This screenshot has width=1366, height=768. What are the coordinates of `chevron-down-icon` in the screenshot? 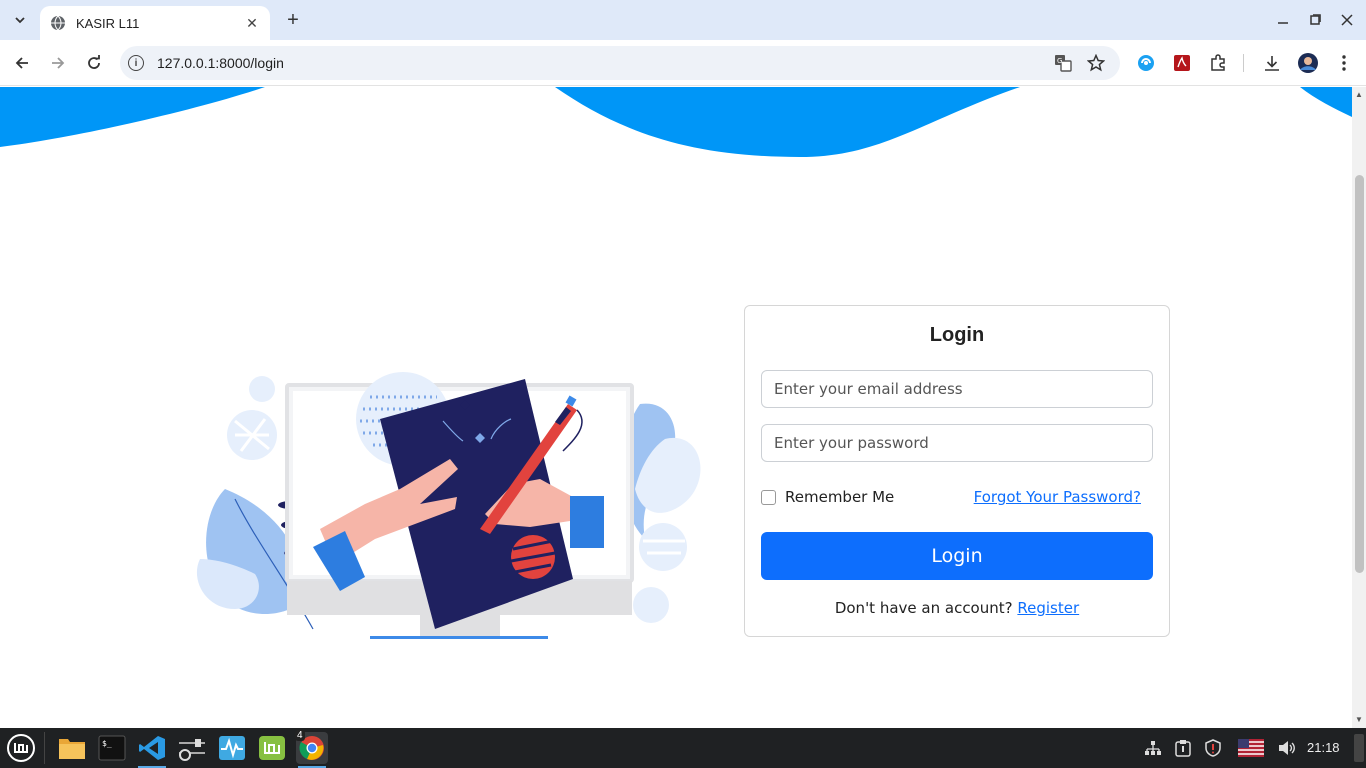 It's located at (20, 20).